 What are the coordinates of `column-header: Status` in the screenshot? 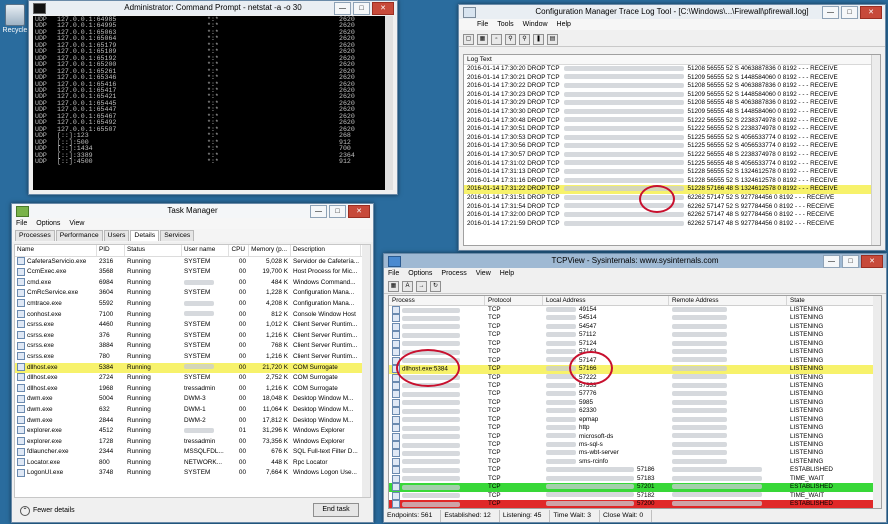 It's located at (153, 250).